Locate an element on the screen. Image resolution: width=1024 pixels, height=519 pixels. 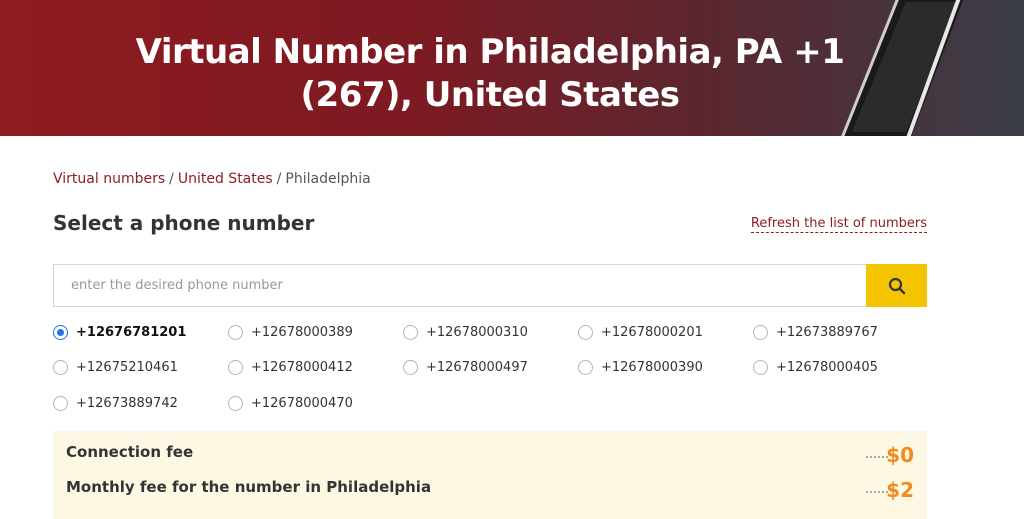
phone-number-option: +12676781201 is located at coordinates (119, 332).